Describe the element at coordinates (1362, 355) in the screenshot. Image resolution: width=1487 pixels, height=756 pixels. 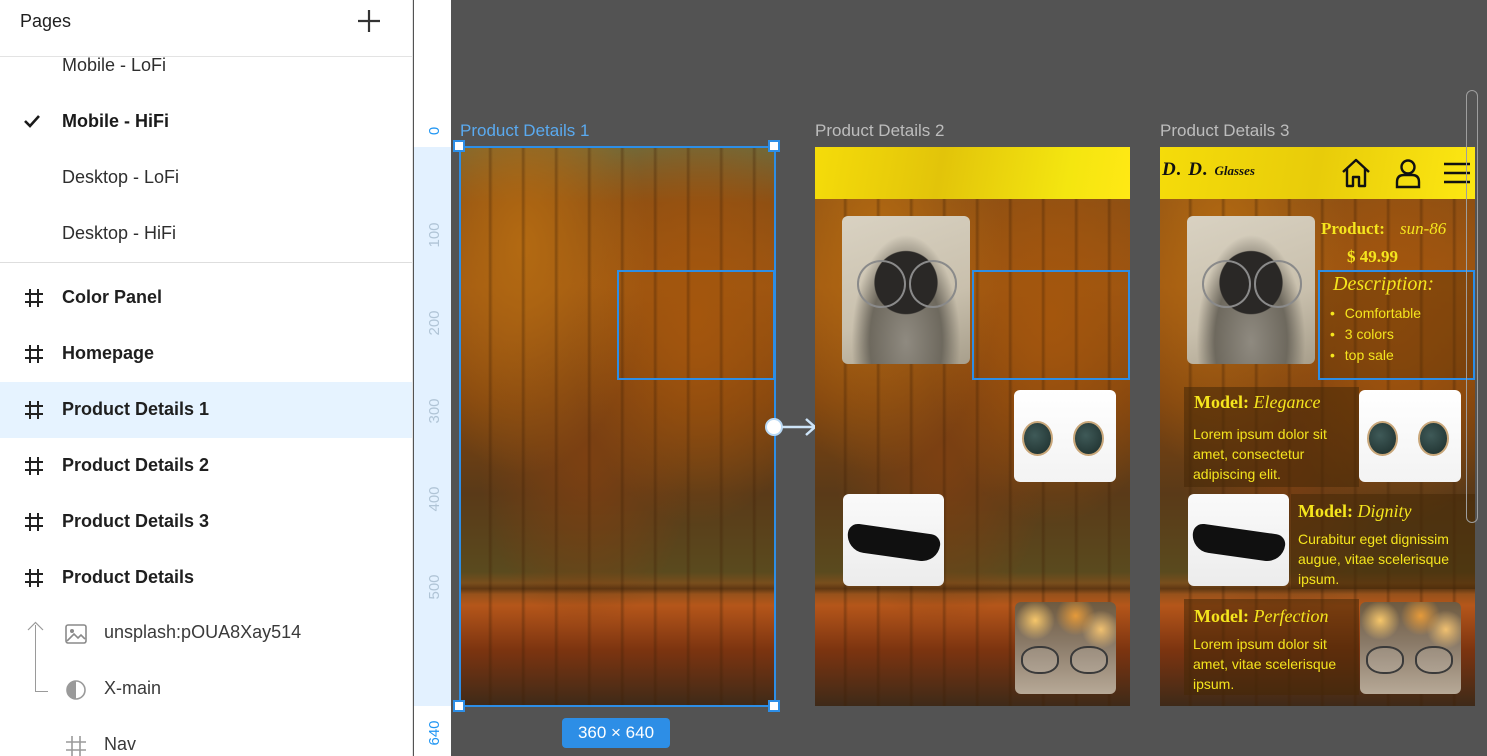
I see `description-bullet: • top sale` at that location.